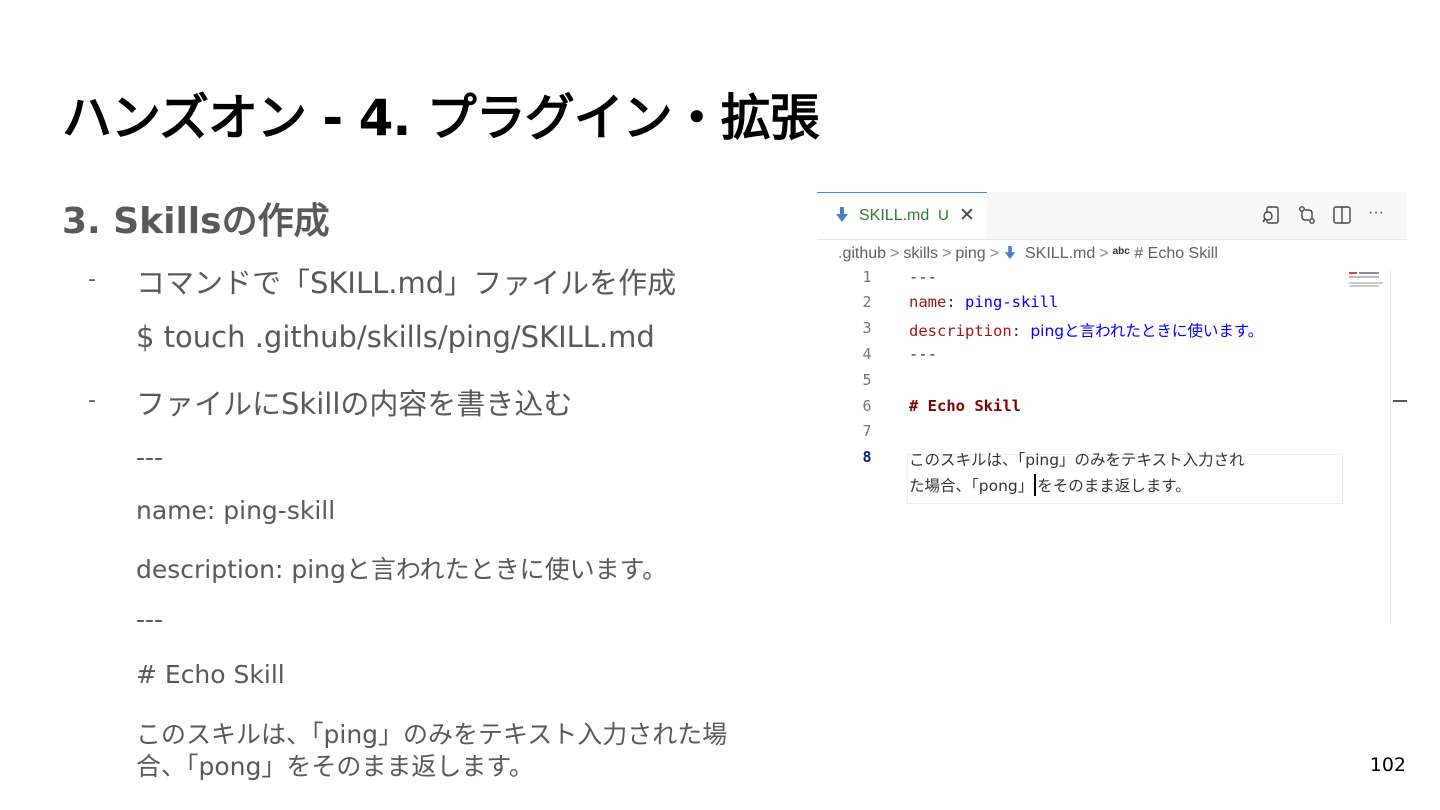  What do you see at coordinates (1112, 216) in the screenshot?
I see `editor-tab-bar: SKILL.md U ✕ ···` at bounding box center [1112, 216].